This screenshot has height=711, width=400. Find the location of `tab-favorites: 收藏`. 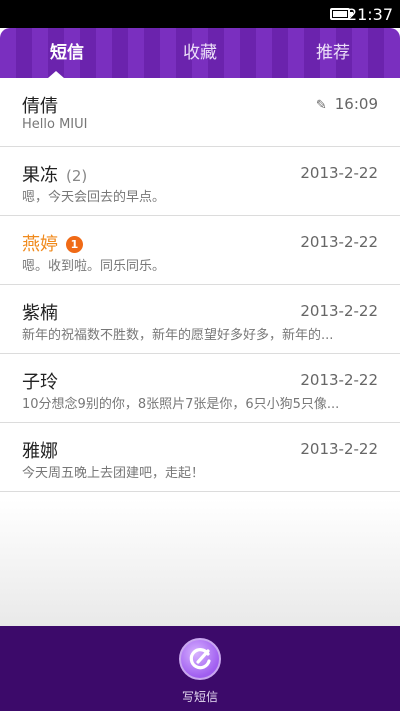

tab-favorites: 收藏 is located at coordinates (200, 53).